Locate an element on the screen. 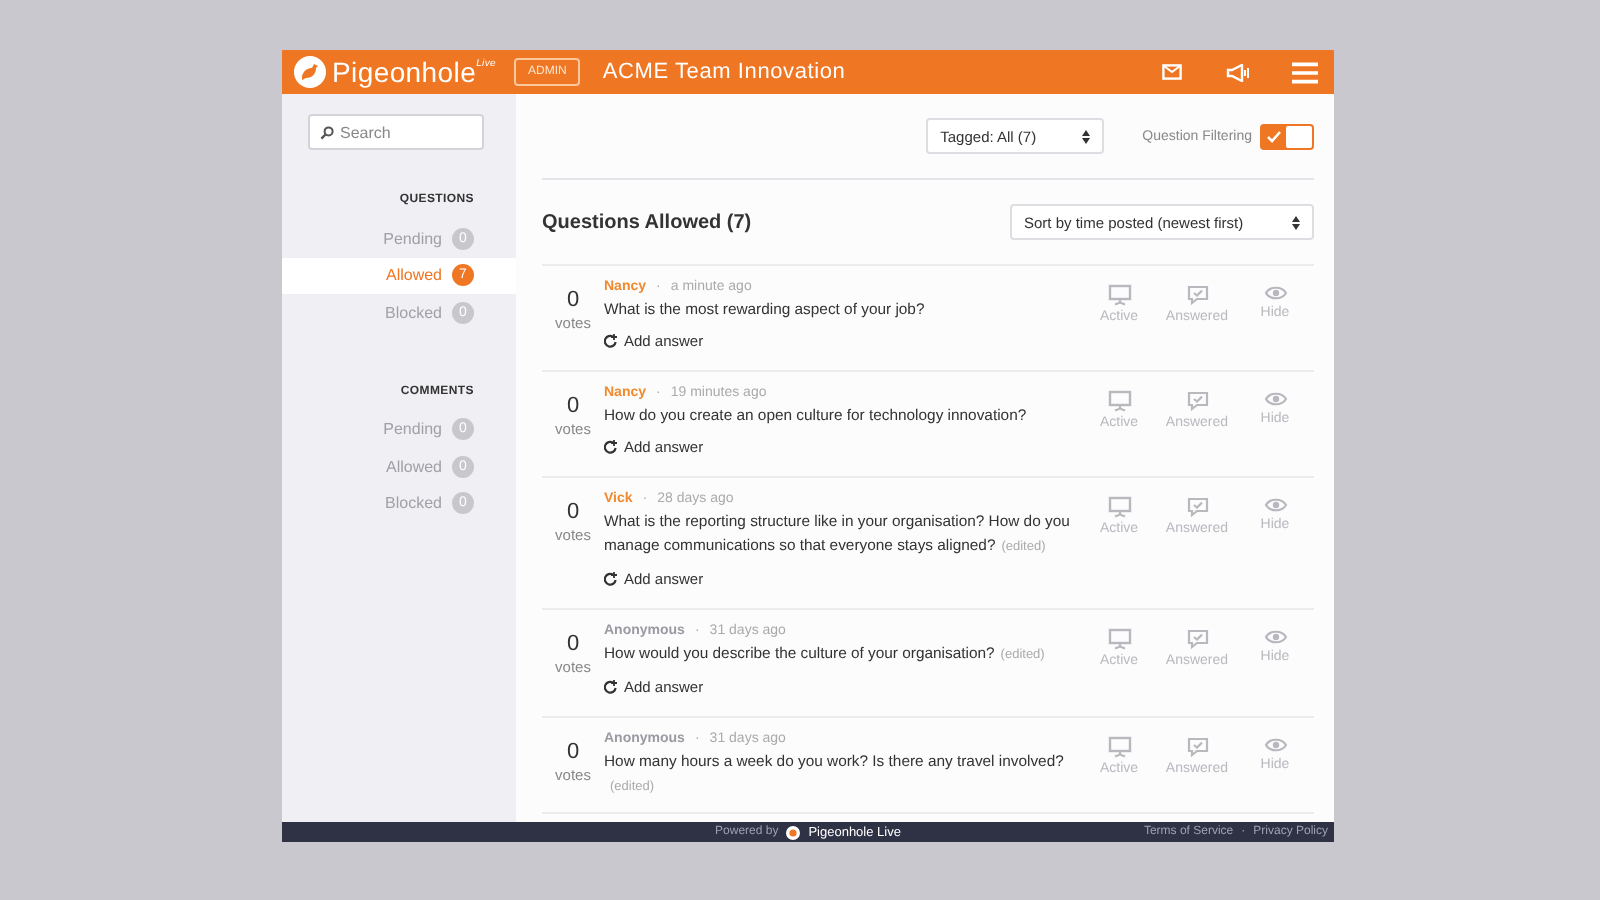 The image size is (1600, 900). filtering-toggle is located at coordinates (1287, 136).